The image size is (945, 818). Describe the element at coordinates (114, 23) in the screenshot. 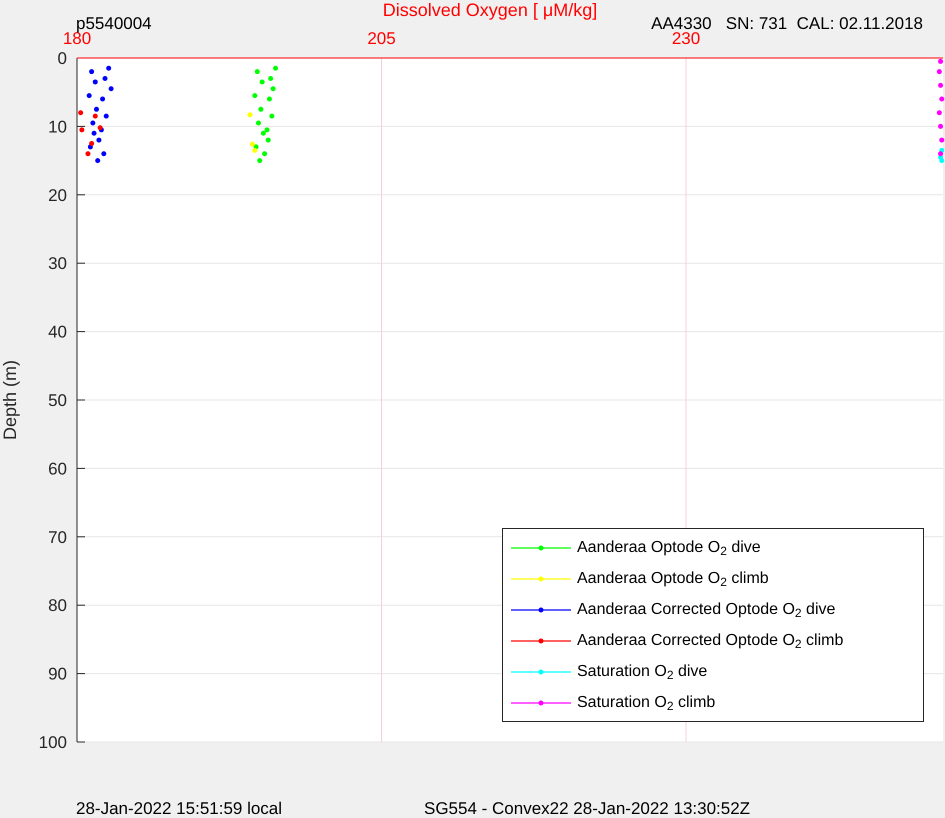

I see `glider-id: p5540004` at that location.